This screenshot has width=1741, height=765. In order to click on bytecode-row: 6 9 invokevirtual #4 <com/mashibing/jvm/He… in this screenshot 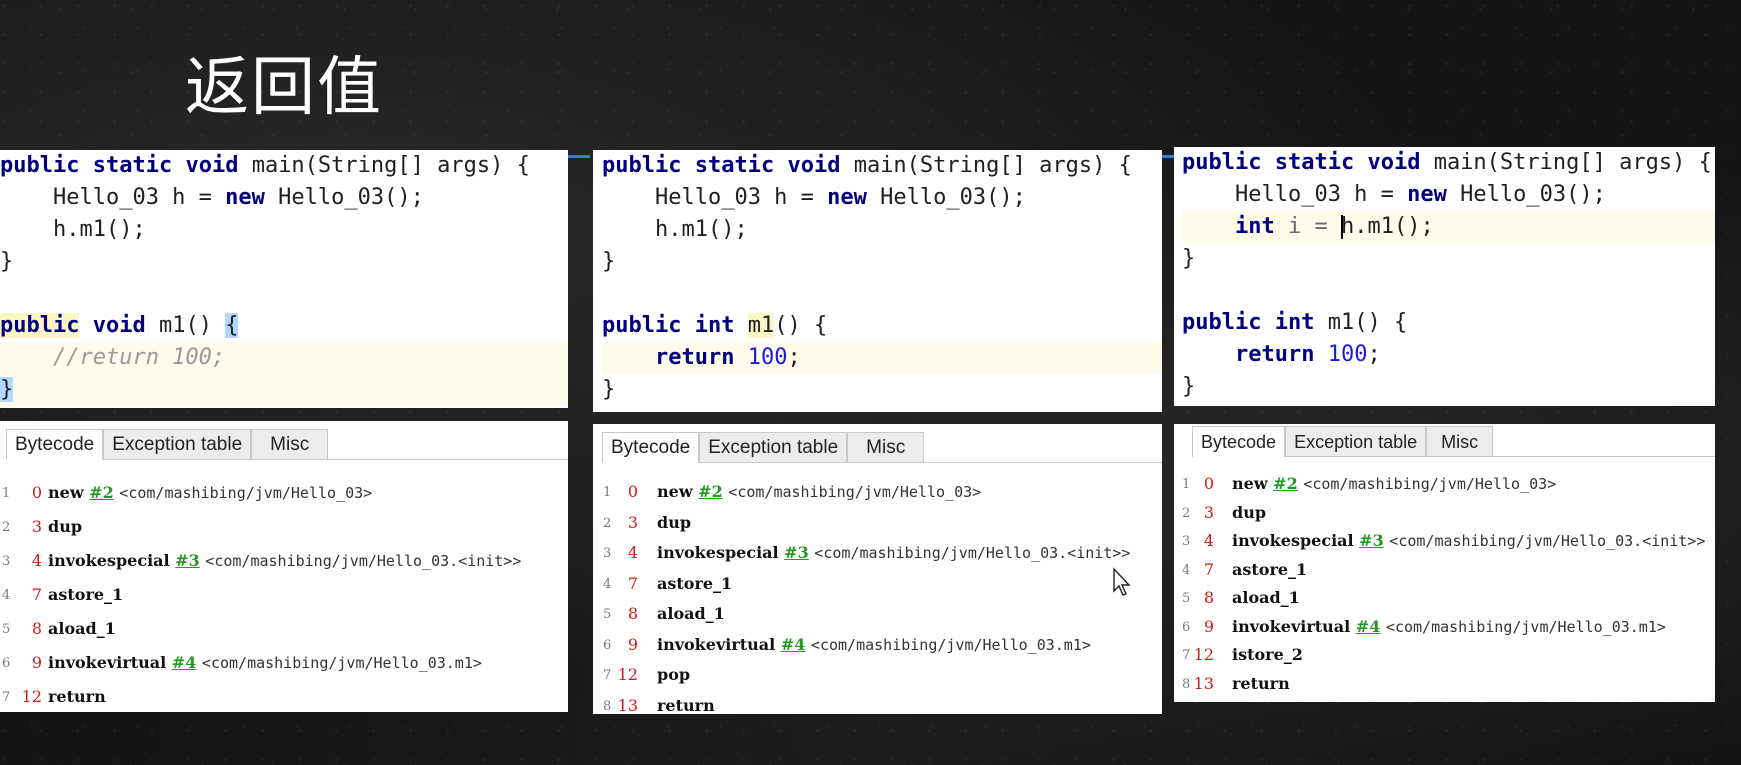, I will do `click(1444, 629)`.